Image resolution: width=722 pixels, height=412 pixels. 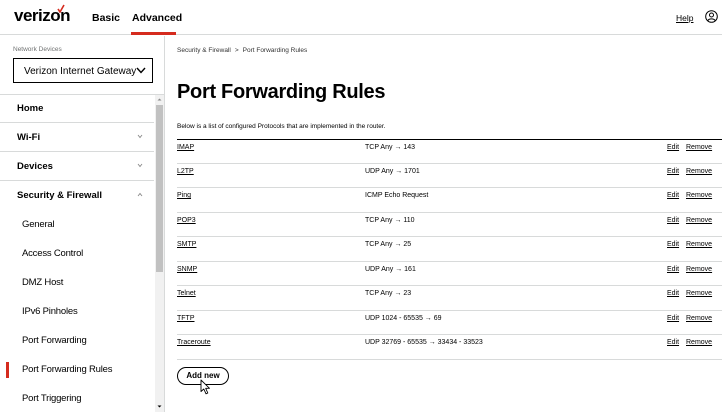 What do you see at coordinates (449, 151) in the screenshot?
I see `table-row: IMAP TCP Any → 143 Edit Remove` at bounding box center [449, 151].